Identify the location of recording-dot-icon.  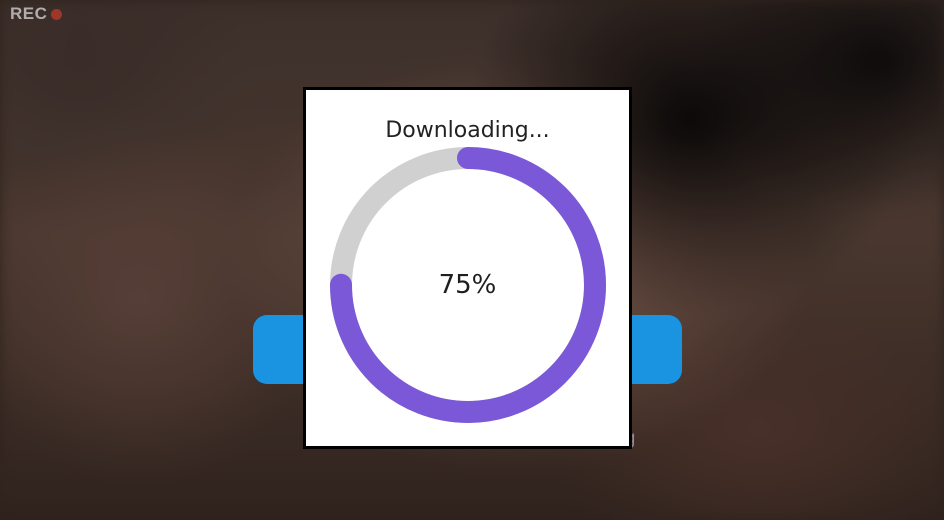
(57, 14).